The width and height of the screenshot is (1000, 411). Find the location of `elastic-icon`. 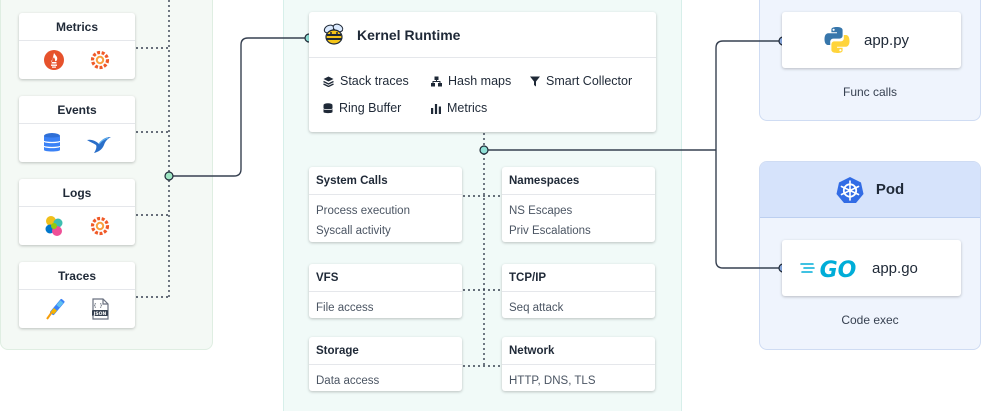

elastic-icon is located at coordinates (54, 226).